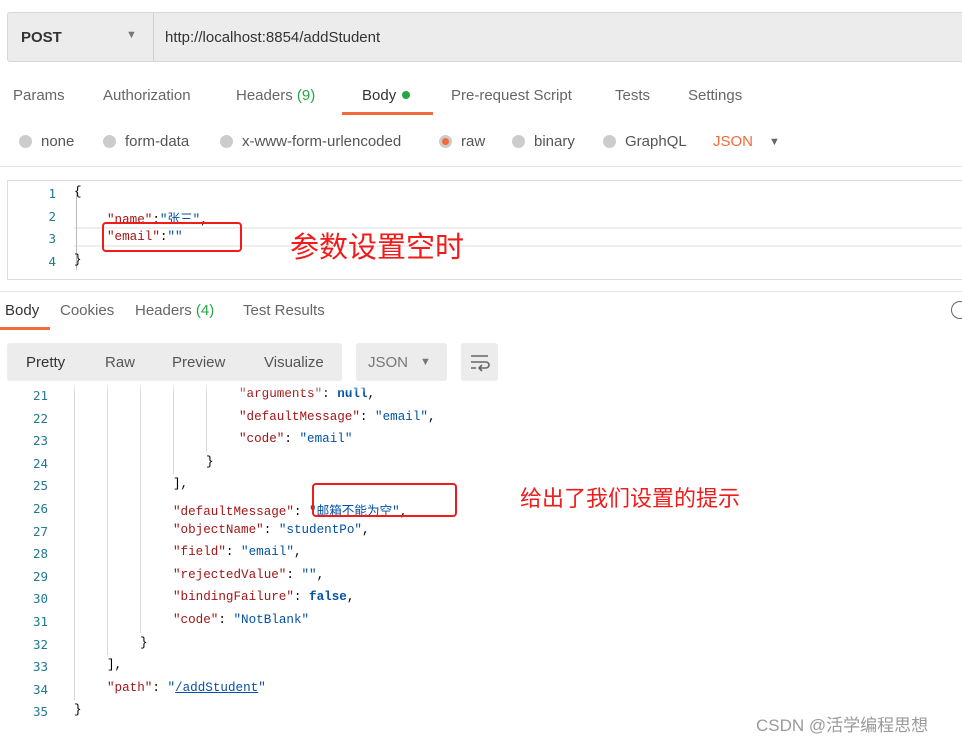  Describe the element at coordinates (40, 441) in the screenshot. I see `line-number: 23` at that location.